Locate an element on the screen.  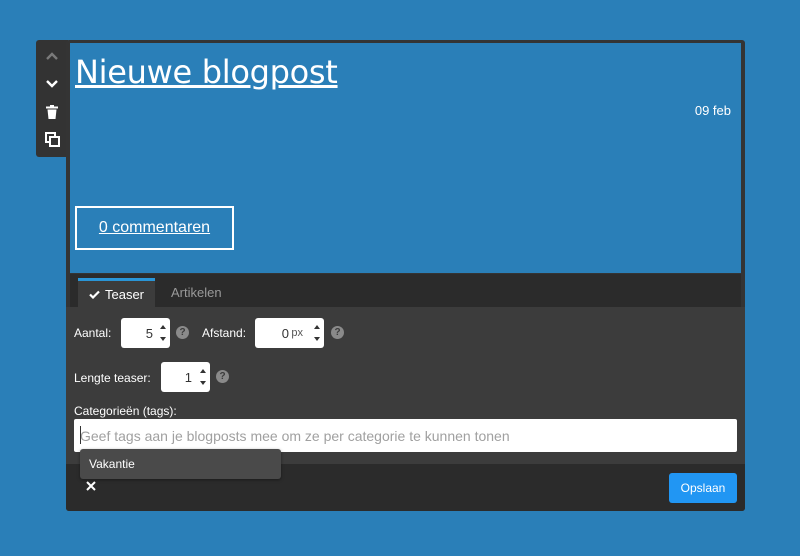
duplicate-icon is located at coordinates (52, 139).